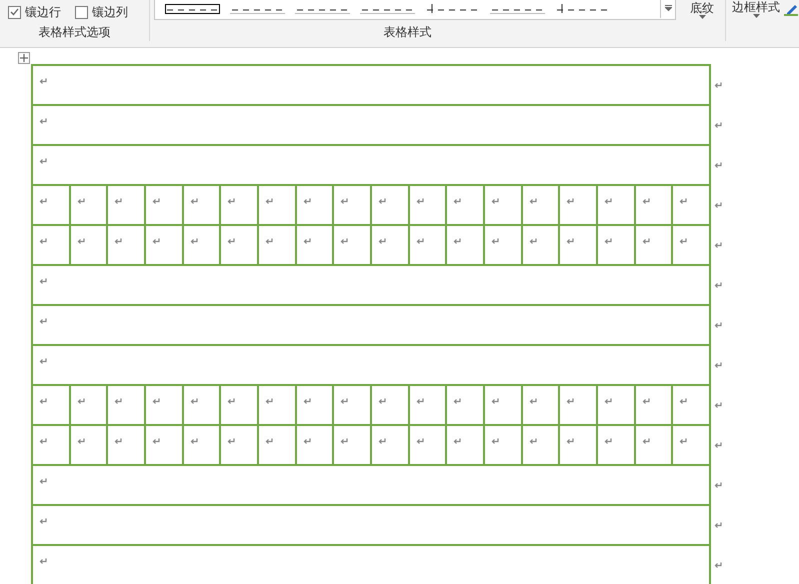 This screenshot has height=584, width=799. I want to click on shading-button: 底纹, so click(702, 10).